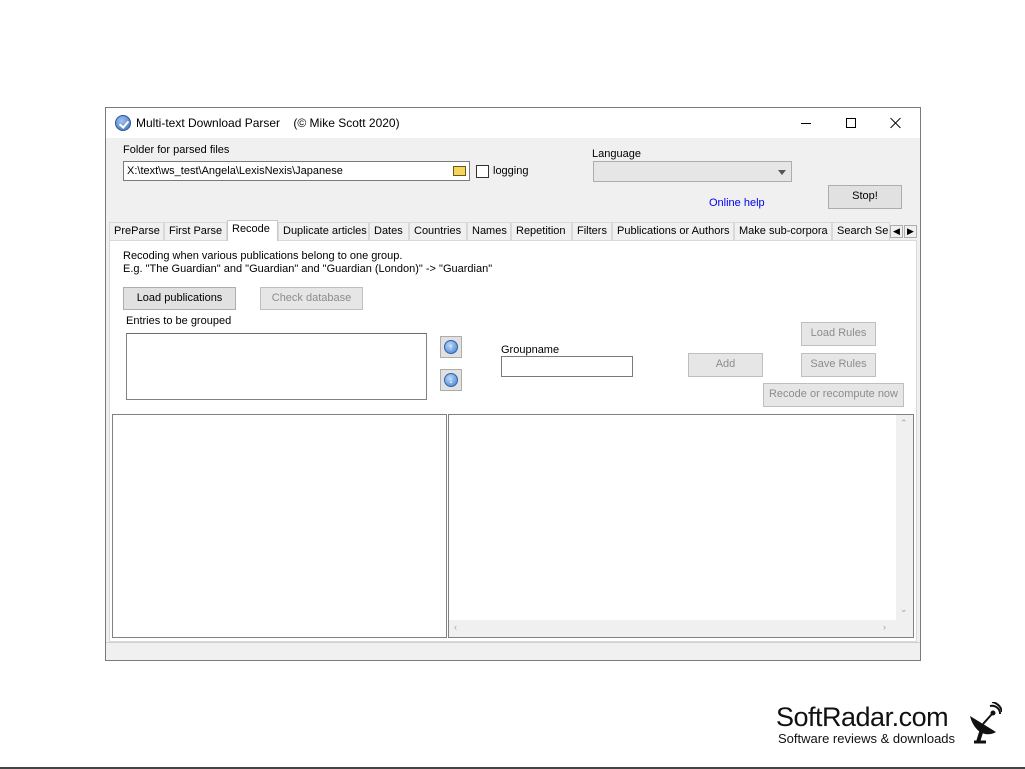  What do you see at coordinates (136, 231) in the screenshot?
I see `tab-preparse: PreParse` at bounding box center [136, 231].